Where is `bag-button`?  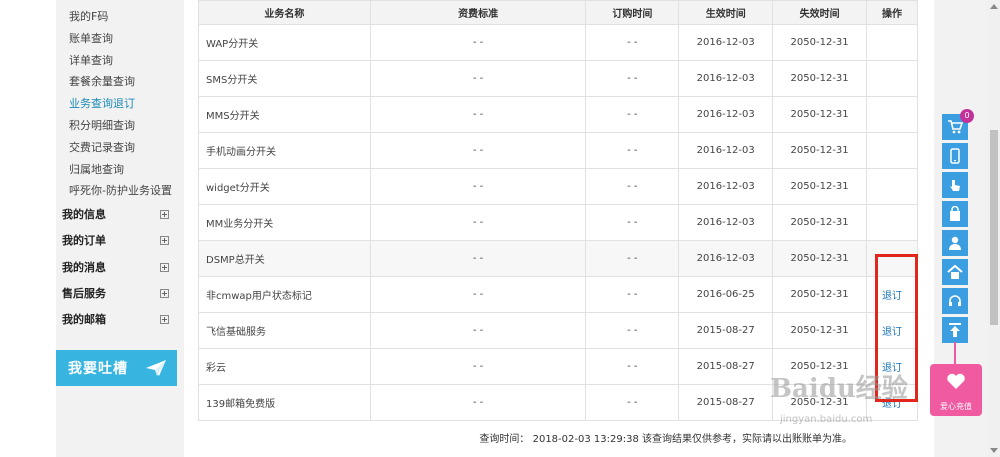 bag-button is located at coordinates (955, 214).